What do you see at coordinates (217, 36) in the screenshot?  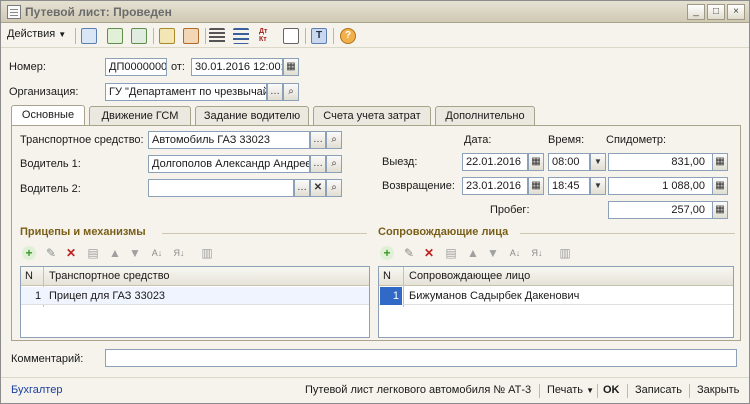 I see `list-icon` at bounding box center [217, 36].